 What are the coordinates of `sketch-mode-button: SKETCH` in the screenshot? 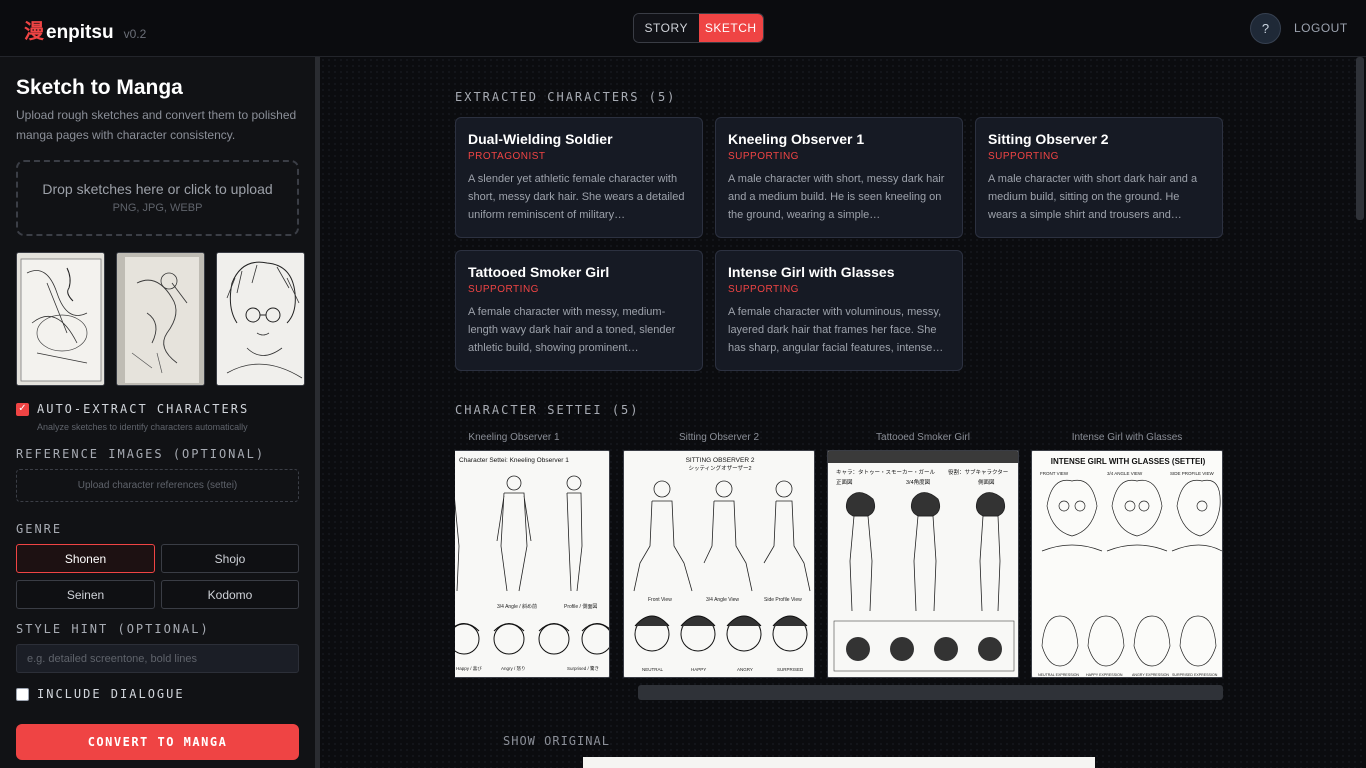 It's located at (730, 28).